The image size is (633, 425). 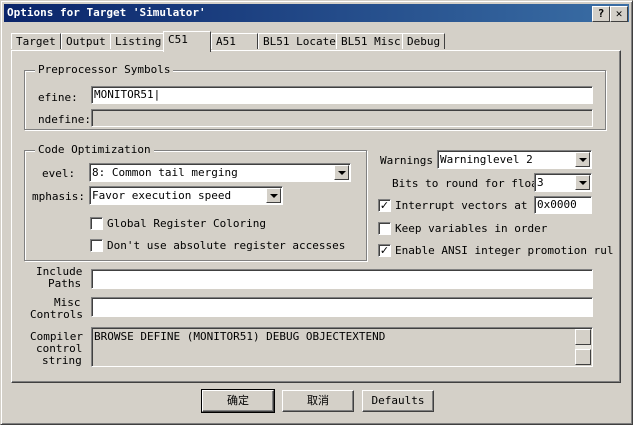 I want to click on cancel-button: 取消, so click(x=318, y=401).